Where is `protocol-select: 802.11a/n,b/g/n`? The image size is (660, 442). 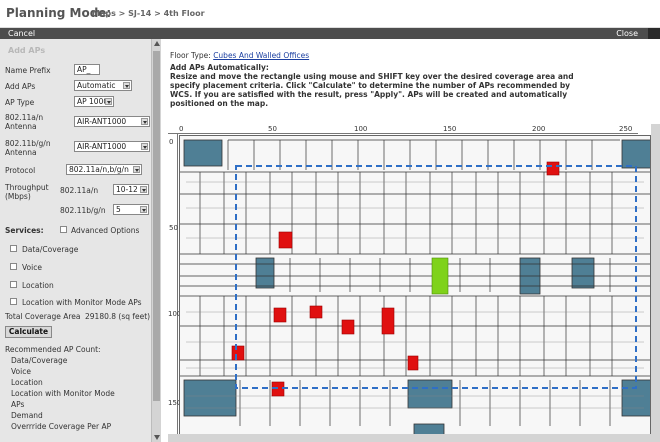 protocol-select: 802.11a/n,b/g/n is located at coordinates (104, 169).